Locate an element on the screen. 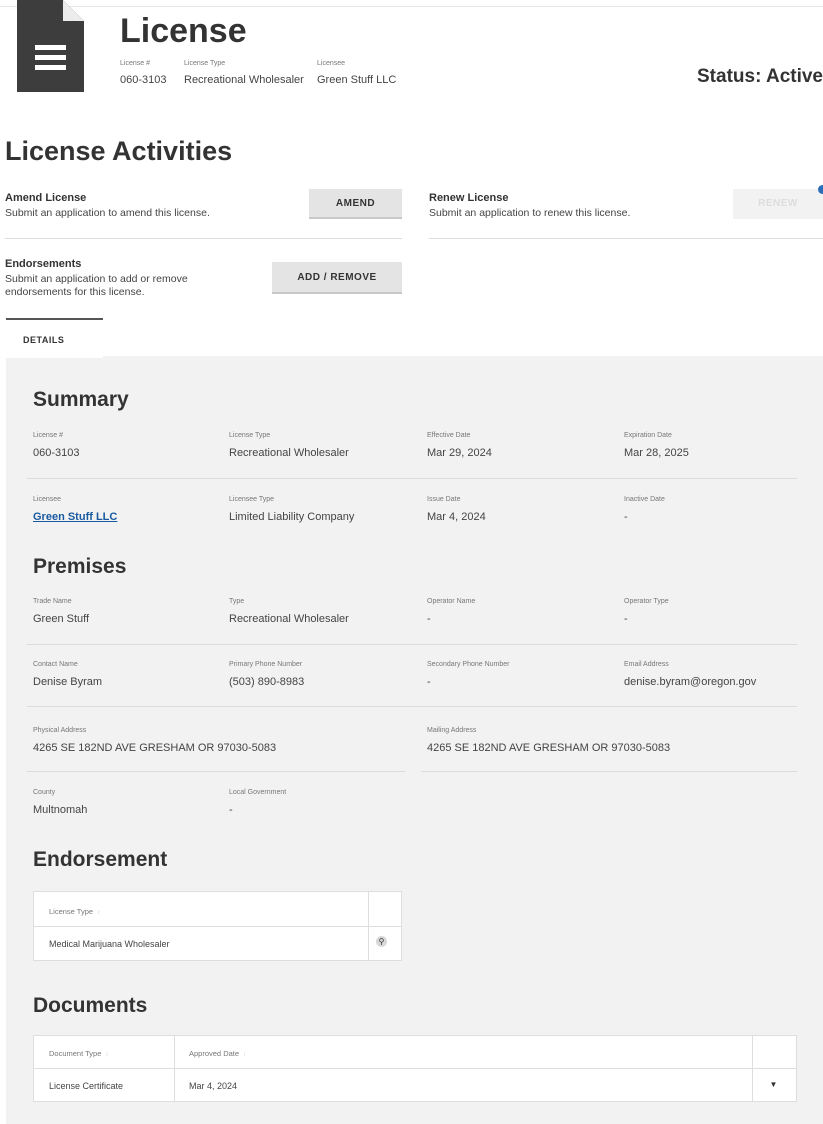 The height and width of the screenshot is (1124, 823). download-icon: ▼ is located at coordinates (773, 1084).